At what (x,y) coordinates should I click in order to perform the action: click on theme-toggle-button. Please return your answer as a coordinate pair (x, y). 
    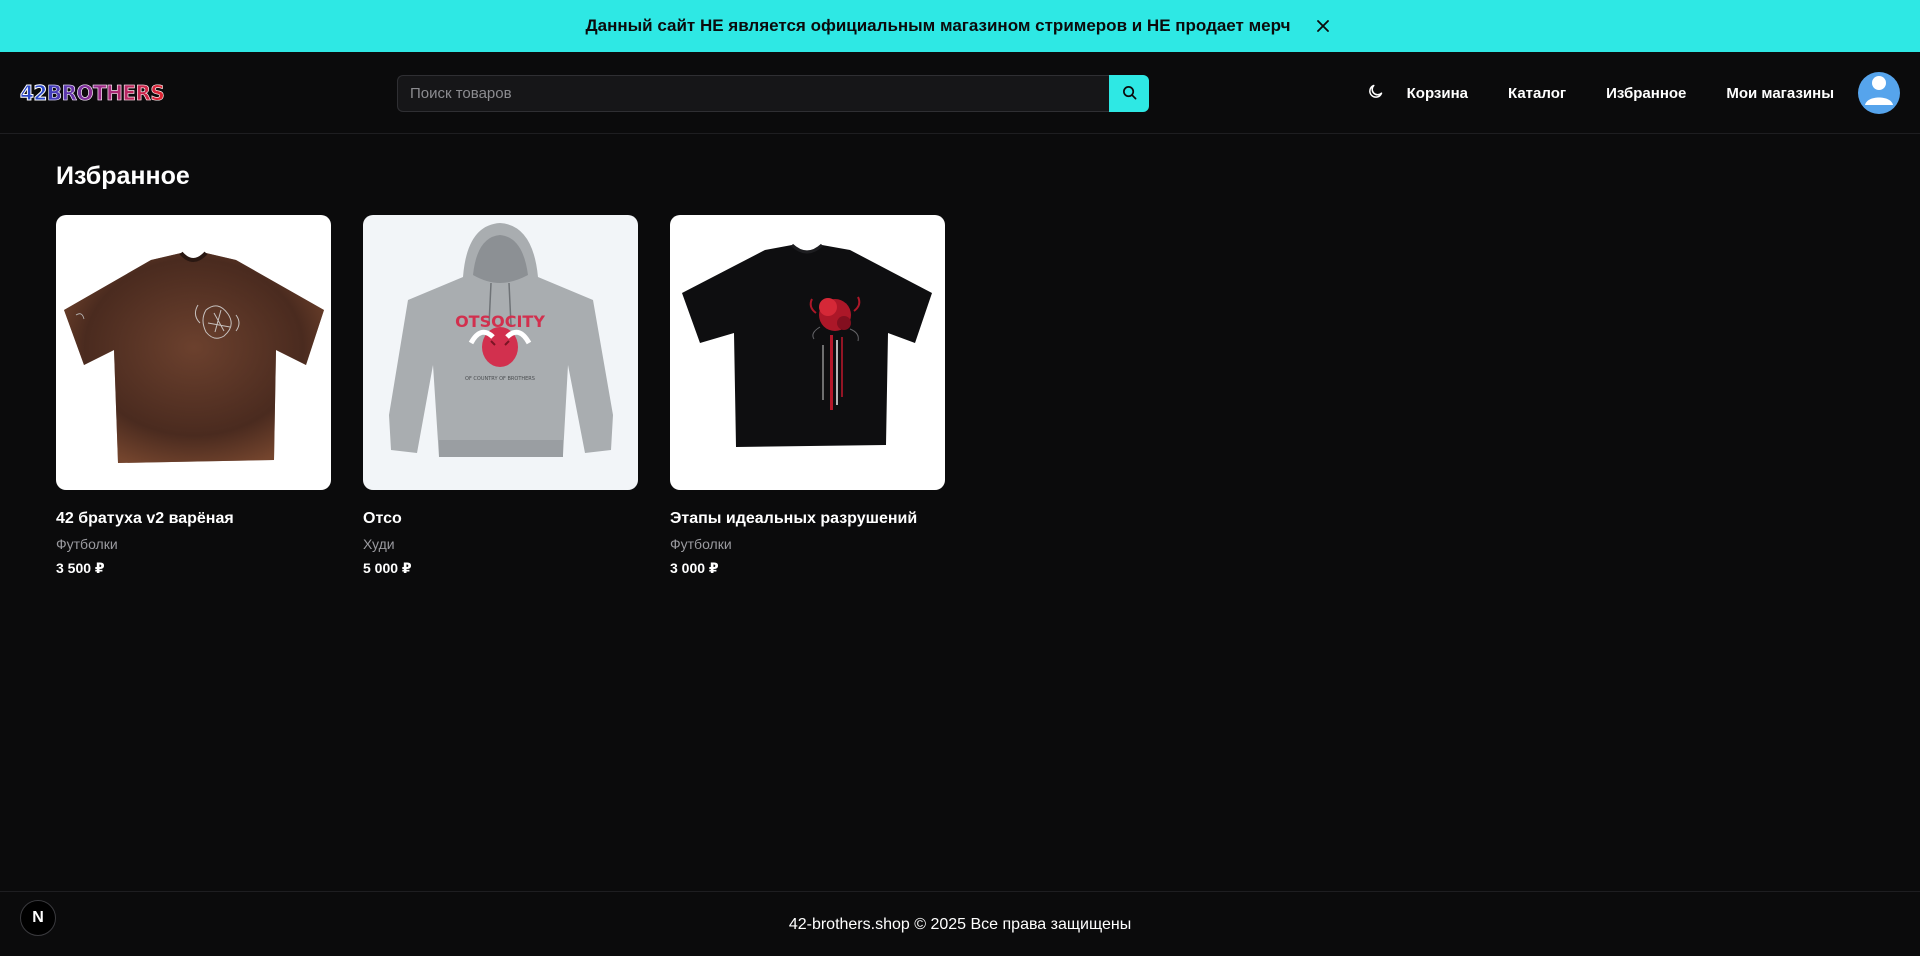
    Looking at the image, I should click on (1376, 93).